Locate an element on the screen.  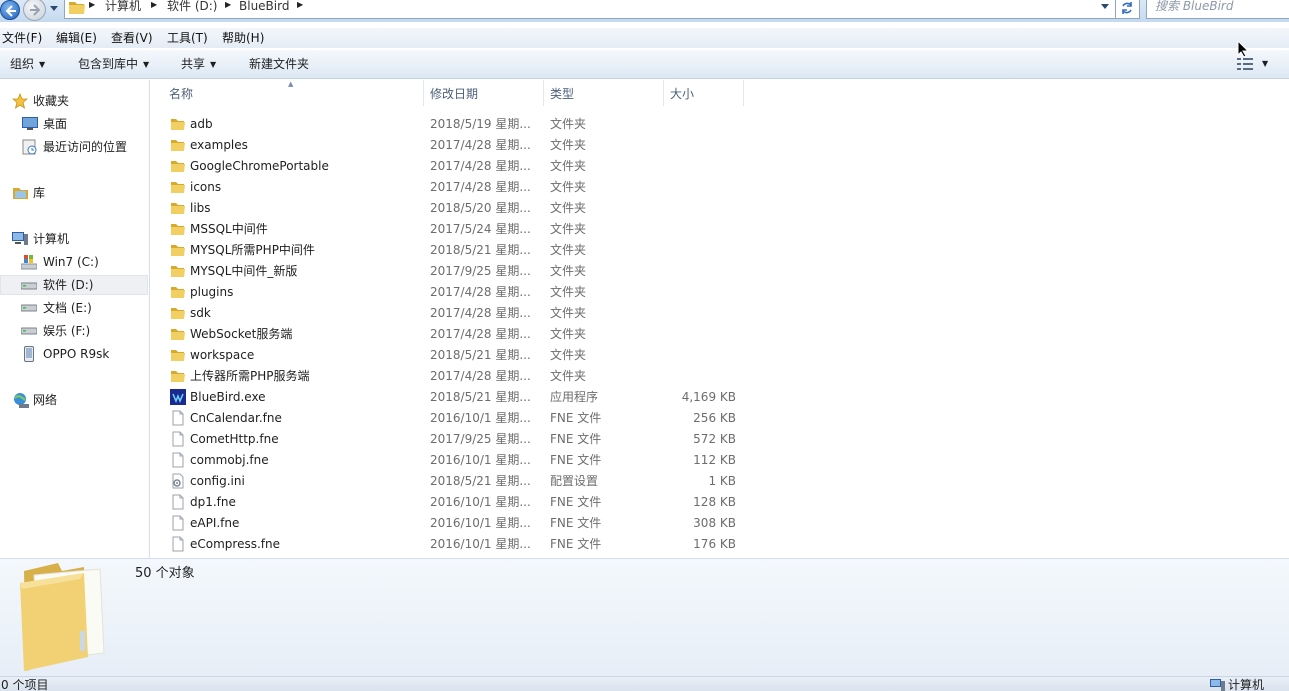
file-row: commobj.fne 2016/10/1 星期... FNE 文件 112 KB is located at coordinates (528, 460).